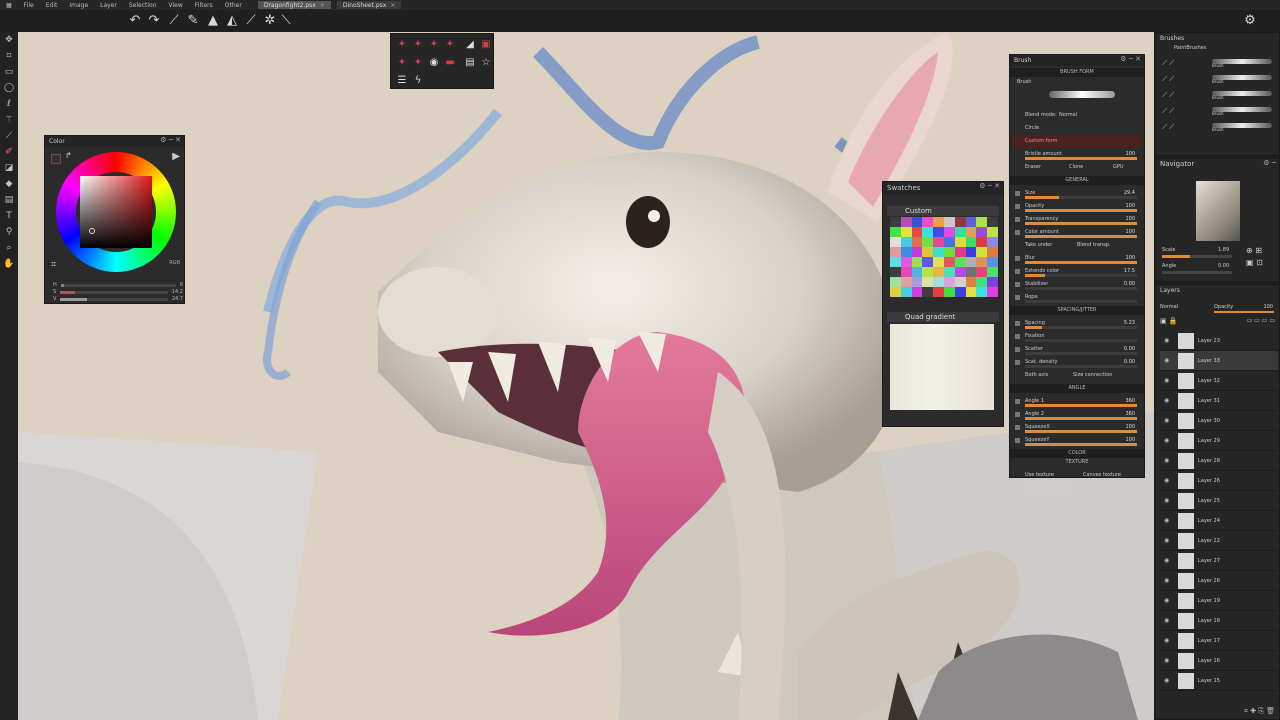 Image resolution: width=1280 pixels, height=720 pixels. I want to click on swatch-grid, so click(944, 257).